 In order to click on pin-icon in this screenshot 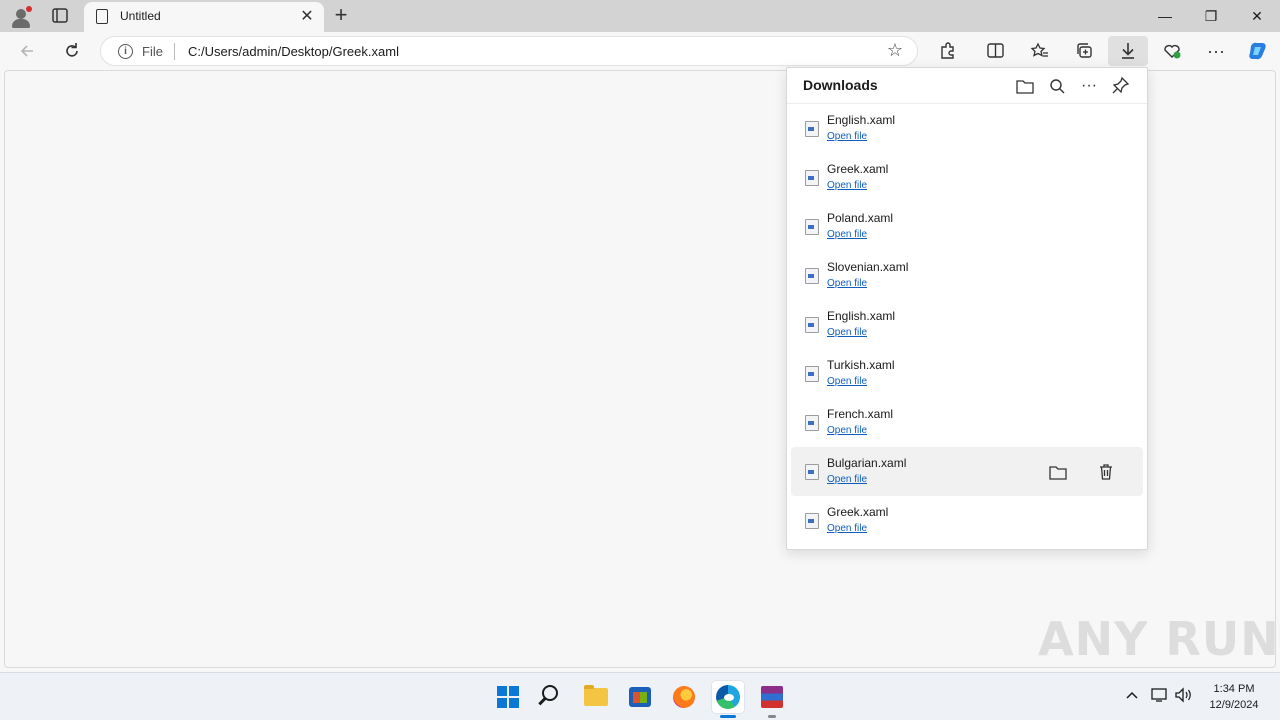, I will do `click(1121, 86)`.